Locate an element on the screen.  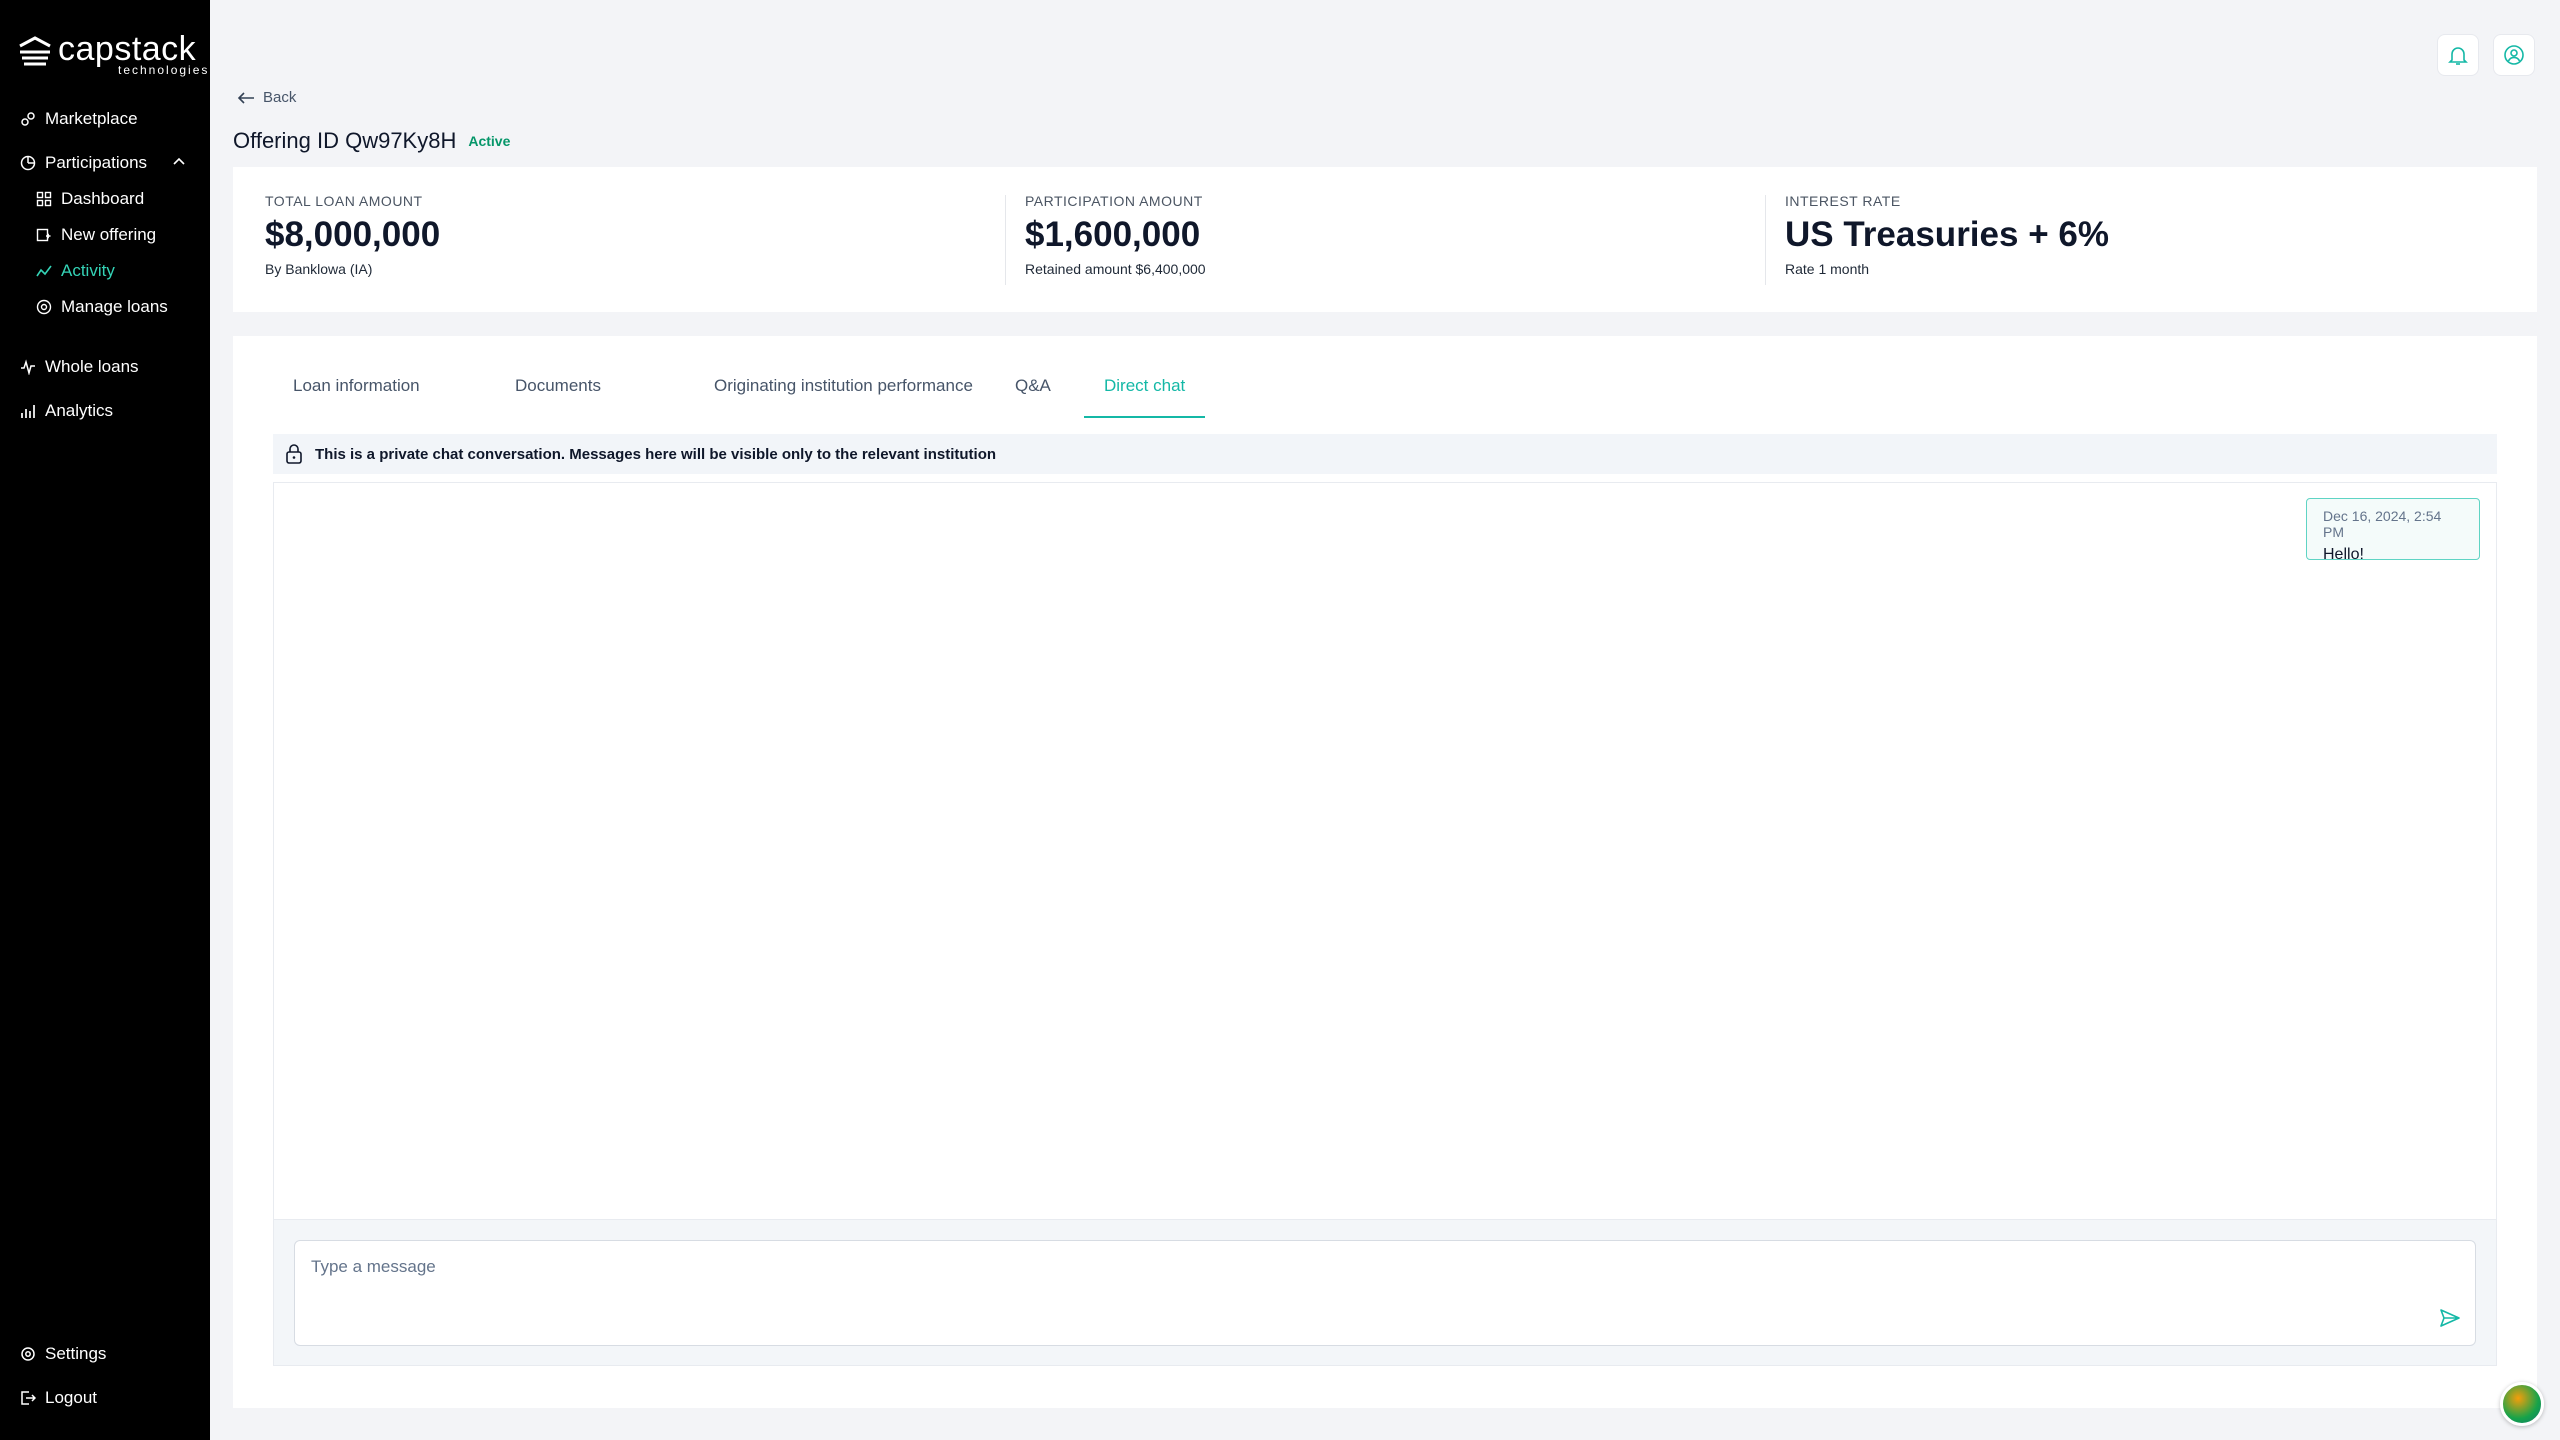
tab-documents: Documents is located at coordinates (558, 396).